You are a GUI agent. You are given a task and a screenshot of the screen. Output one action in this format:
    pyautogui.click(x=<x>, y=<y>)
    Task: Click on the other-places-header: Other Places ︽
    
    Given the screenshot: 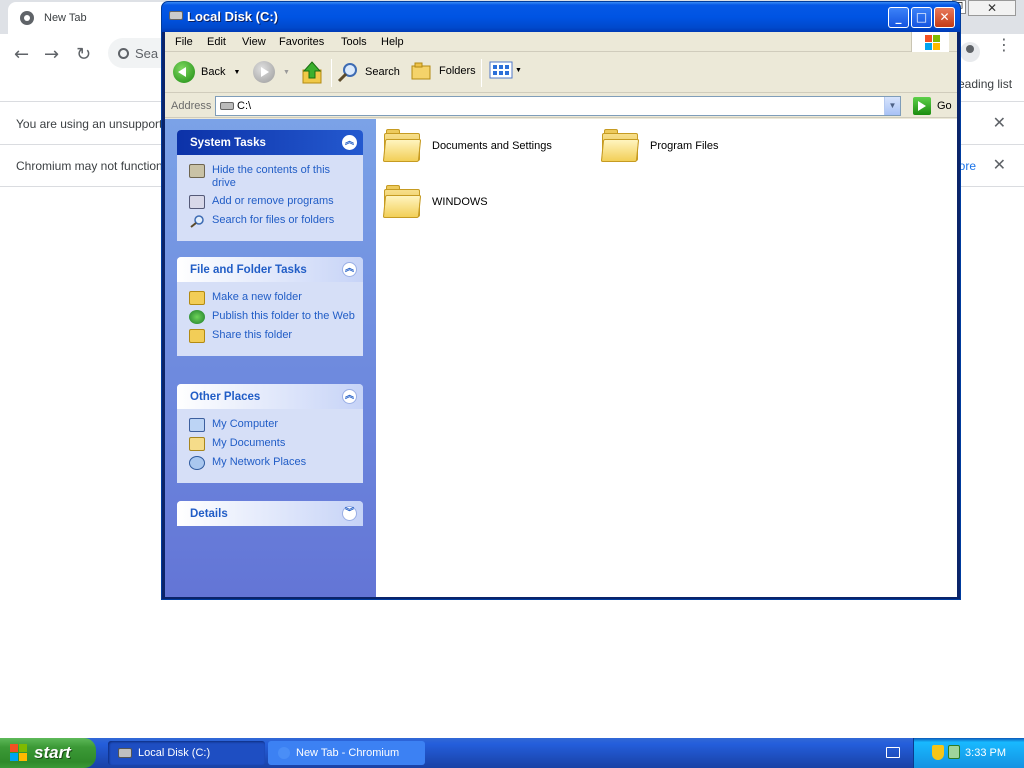 What is the action you would take?
    pyautogui.click(x=270, y=396)
    